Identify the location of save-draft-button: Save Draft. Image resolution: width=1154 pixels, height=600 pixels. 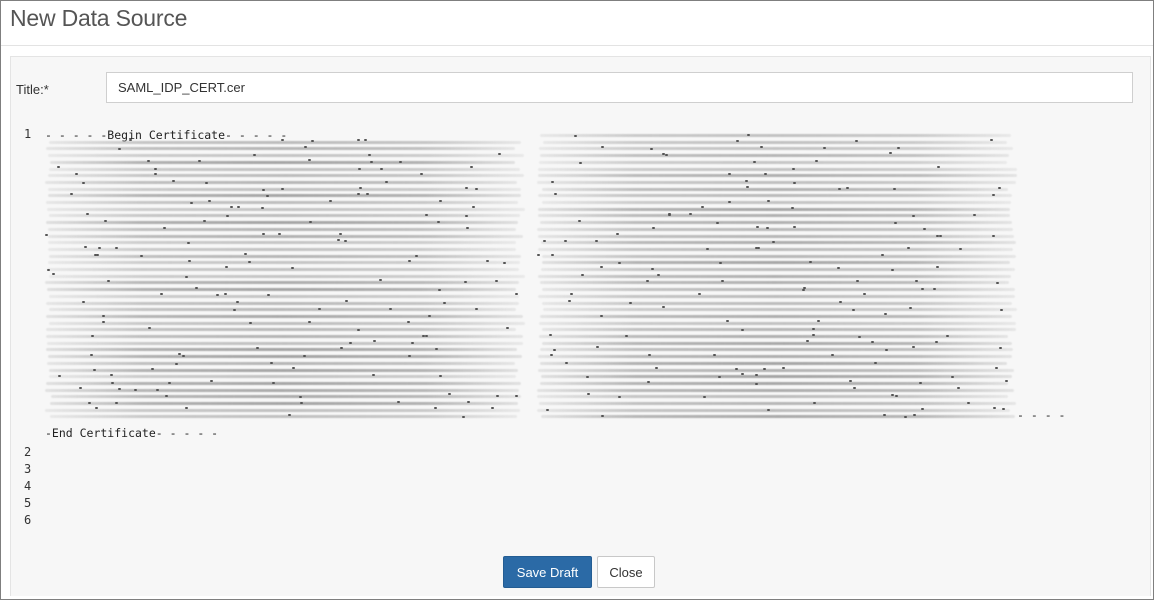
(547, 572).